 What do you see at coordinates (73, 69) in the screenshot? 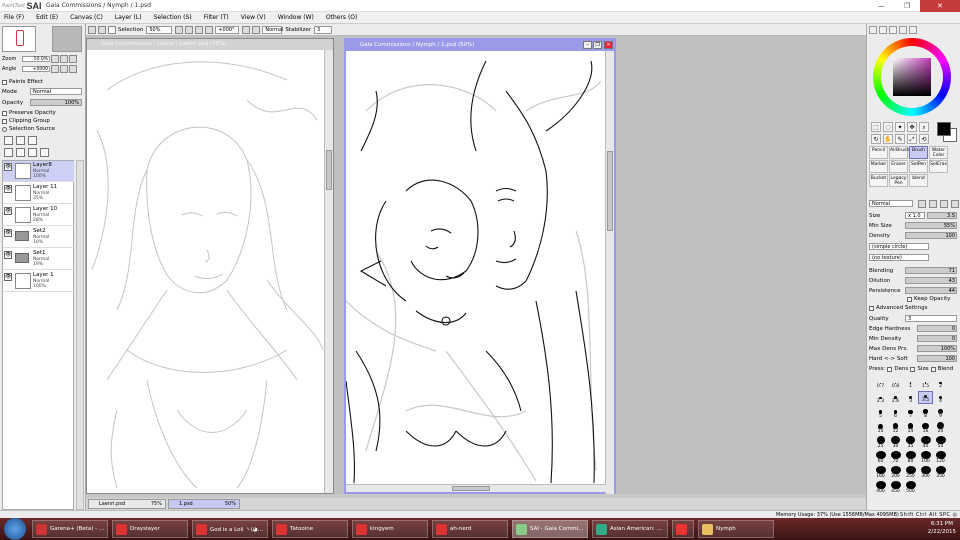
I see `rotate-reset-button` at bounding box center [73, 69].